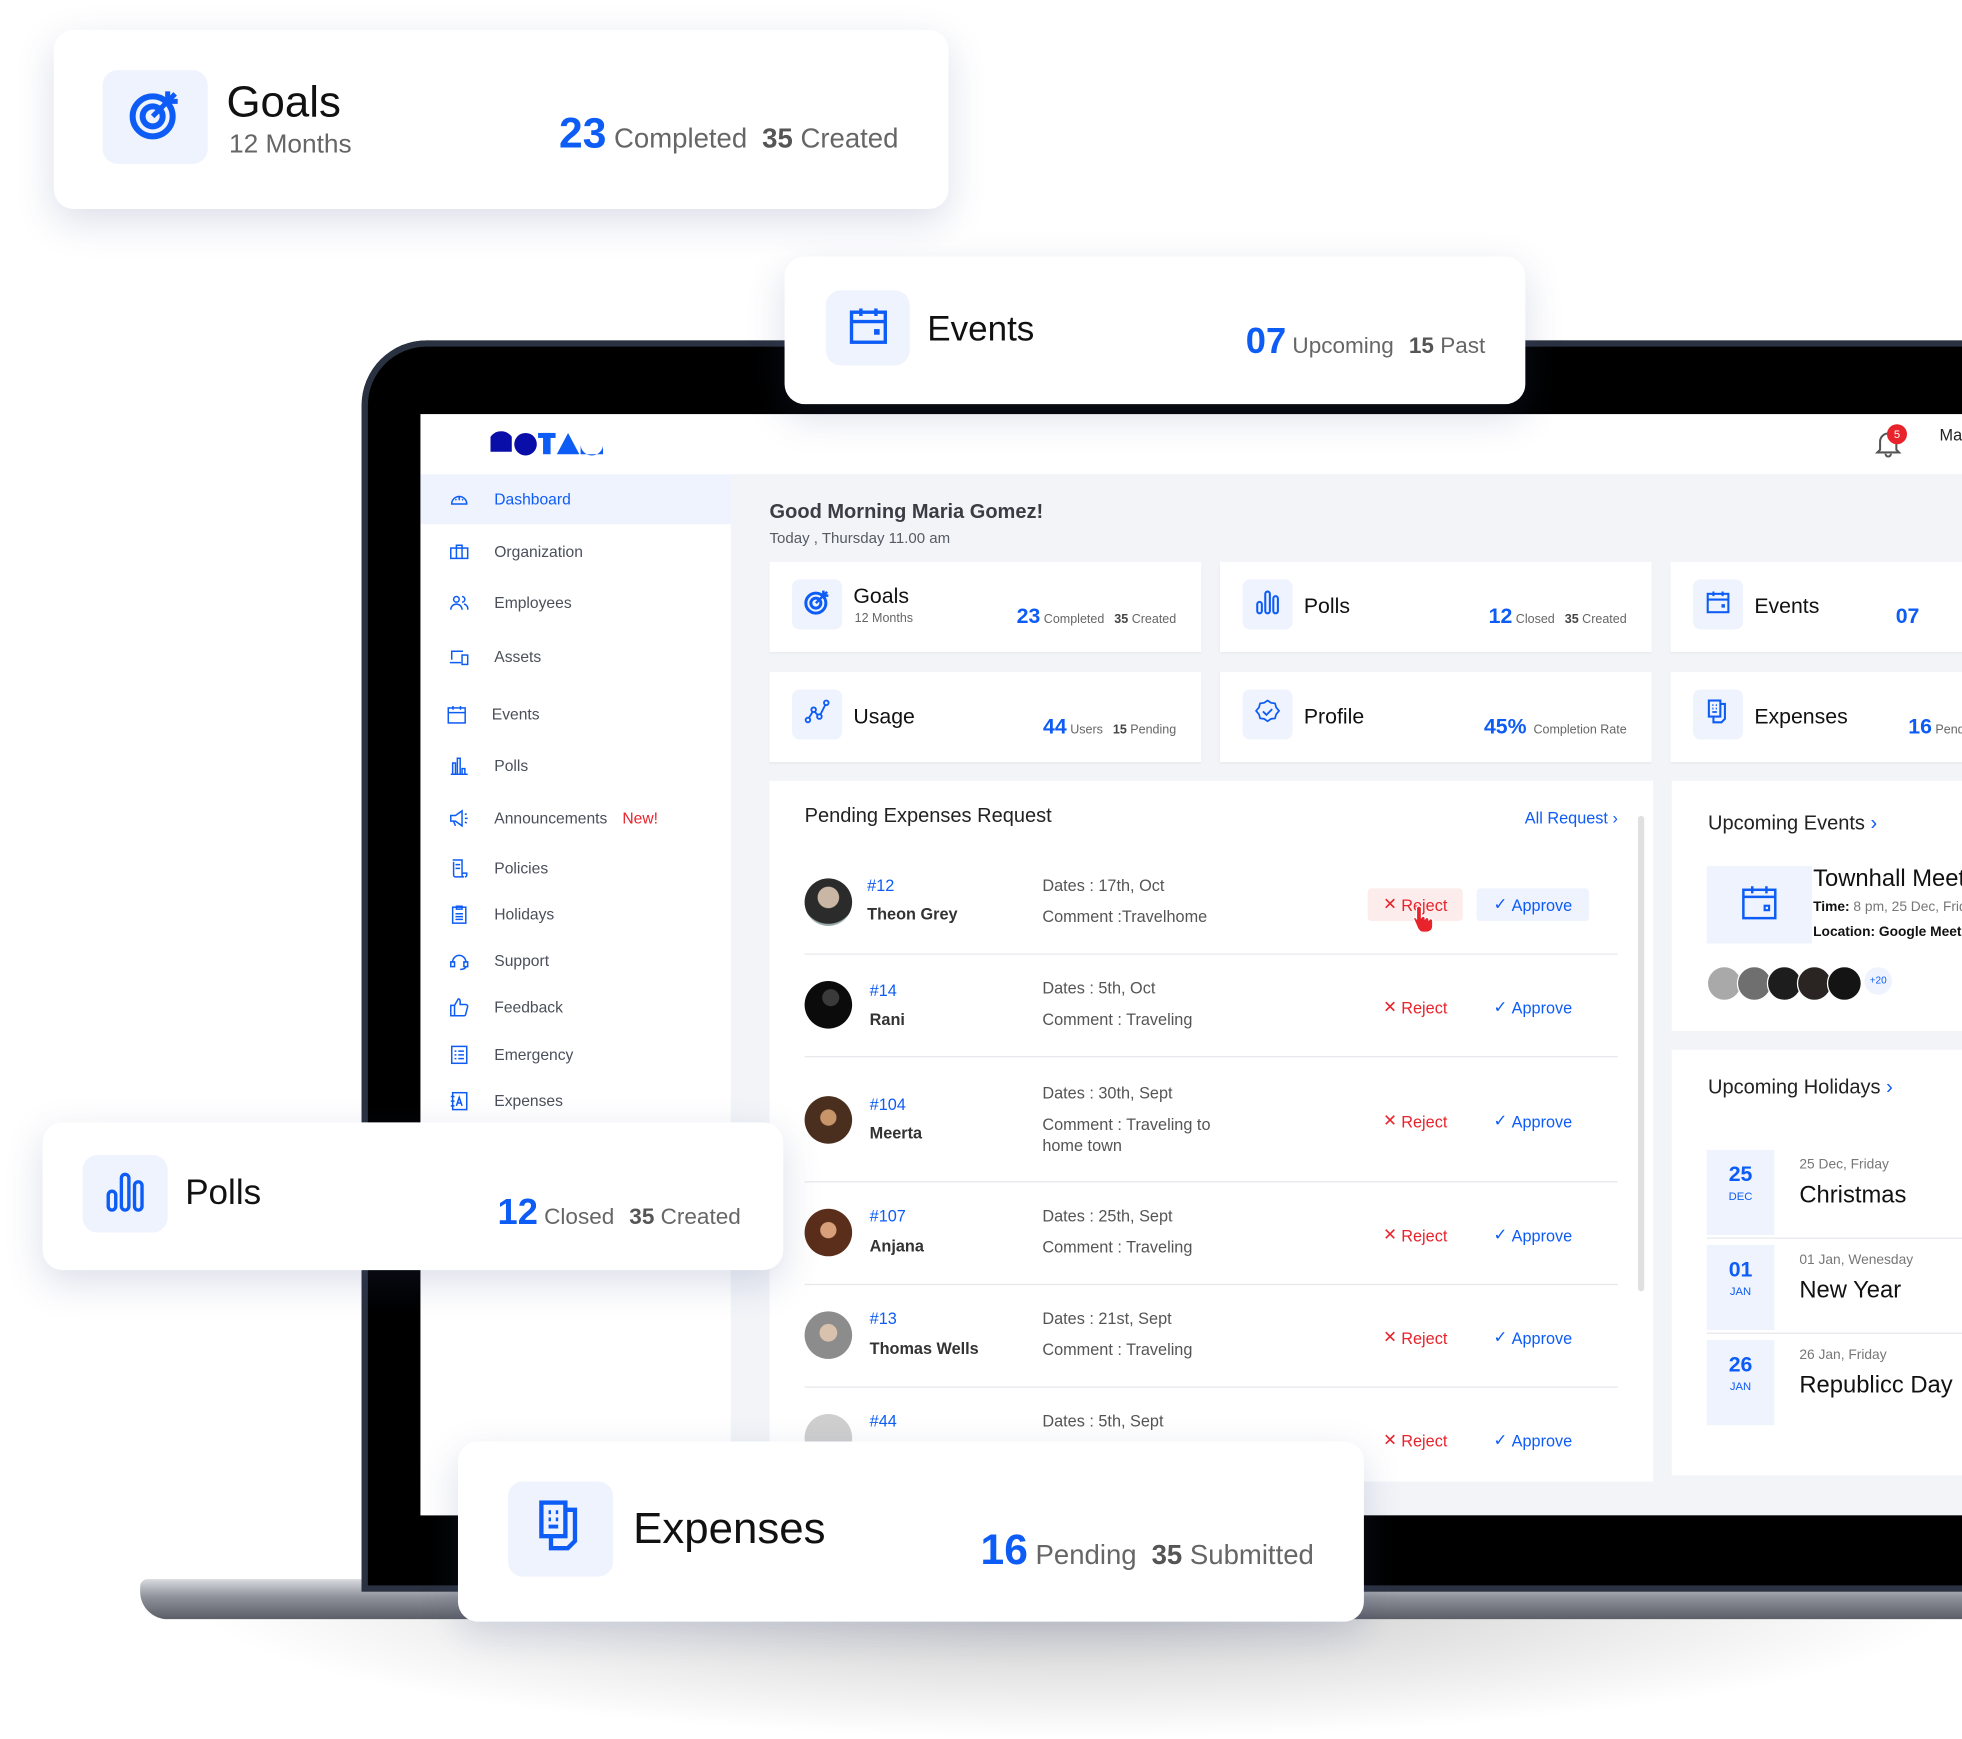 This screenshot has height=1739, width=1962. Describe the element at coordinates (1109, 726) in the screenshot. I see `stat-values: 44 Users 15 Pending` at that location.